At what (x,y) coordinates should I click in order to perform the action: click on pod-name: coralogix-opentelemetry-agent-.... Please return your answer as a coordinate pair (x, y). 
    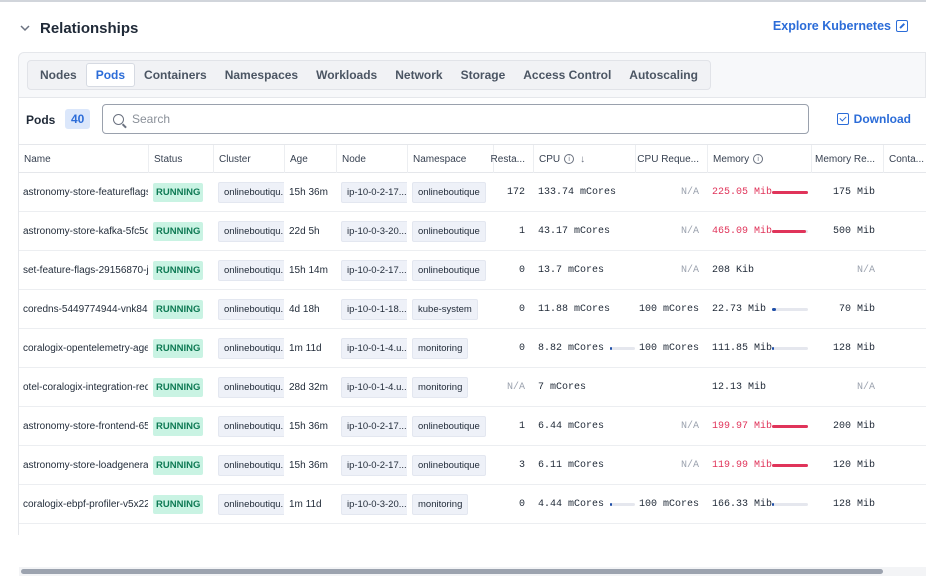
    Looking at the image, I should click on (85, 348).